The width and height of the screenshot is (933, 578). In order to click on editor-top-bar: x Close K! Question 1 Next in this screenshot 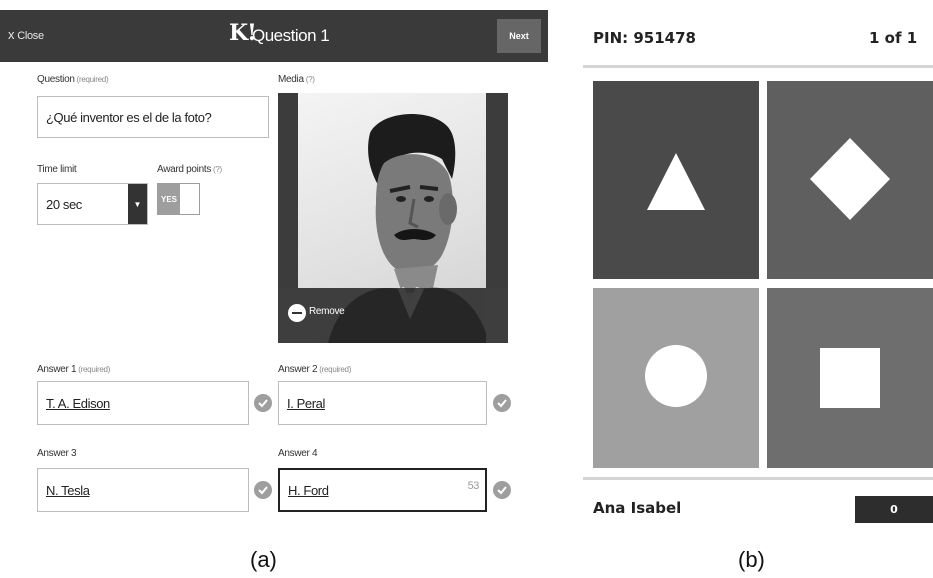, I will do `click(274, 36)`.